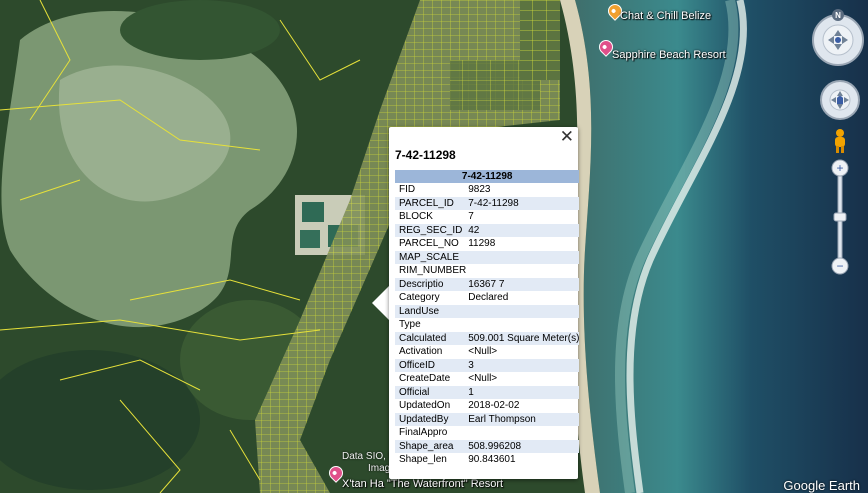  What do you see at coordinates (425, 379) in the screenshot?
I see `attribute-key: CreateDate` at bounding box center [425, 379].